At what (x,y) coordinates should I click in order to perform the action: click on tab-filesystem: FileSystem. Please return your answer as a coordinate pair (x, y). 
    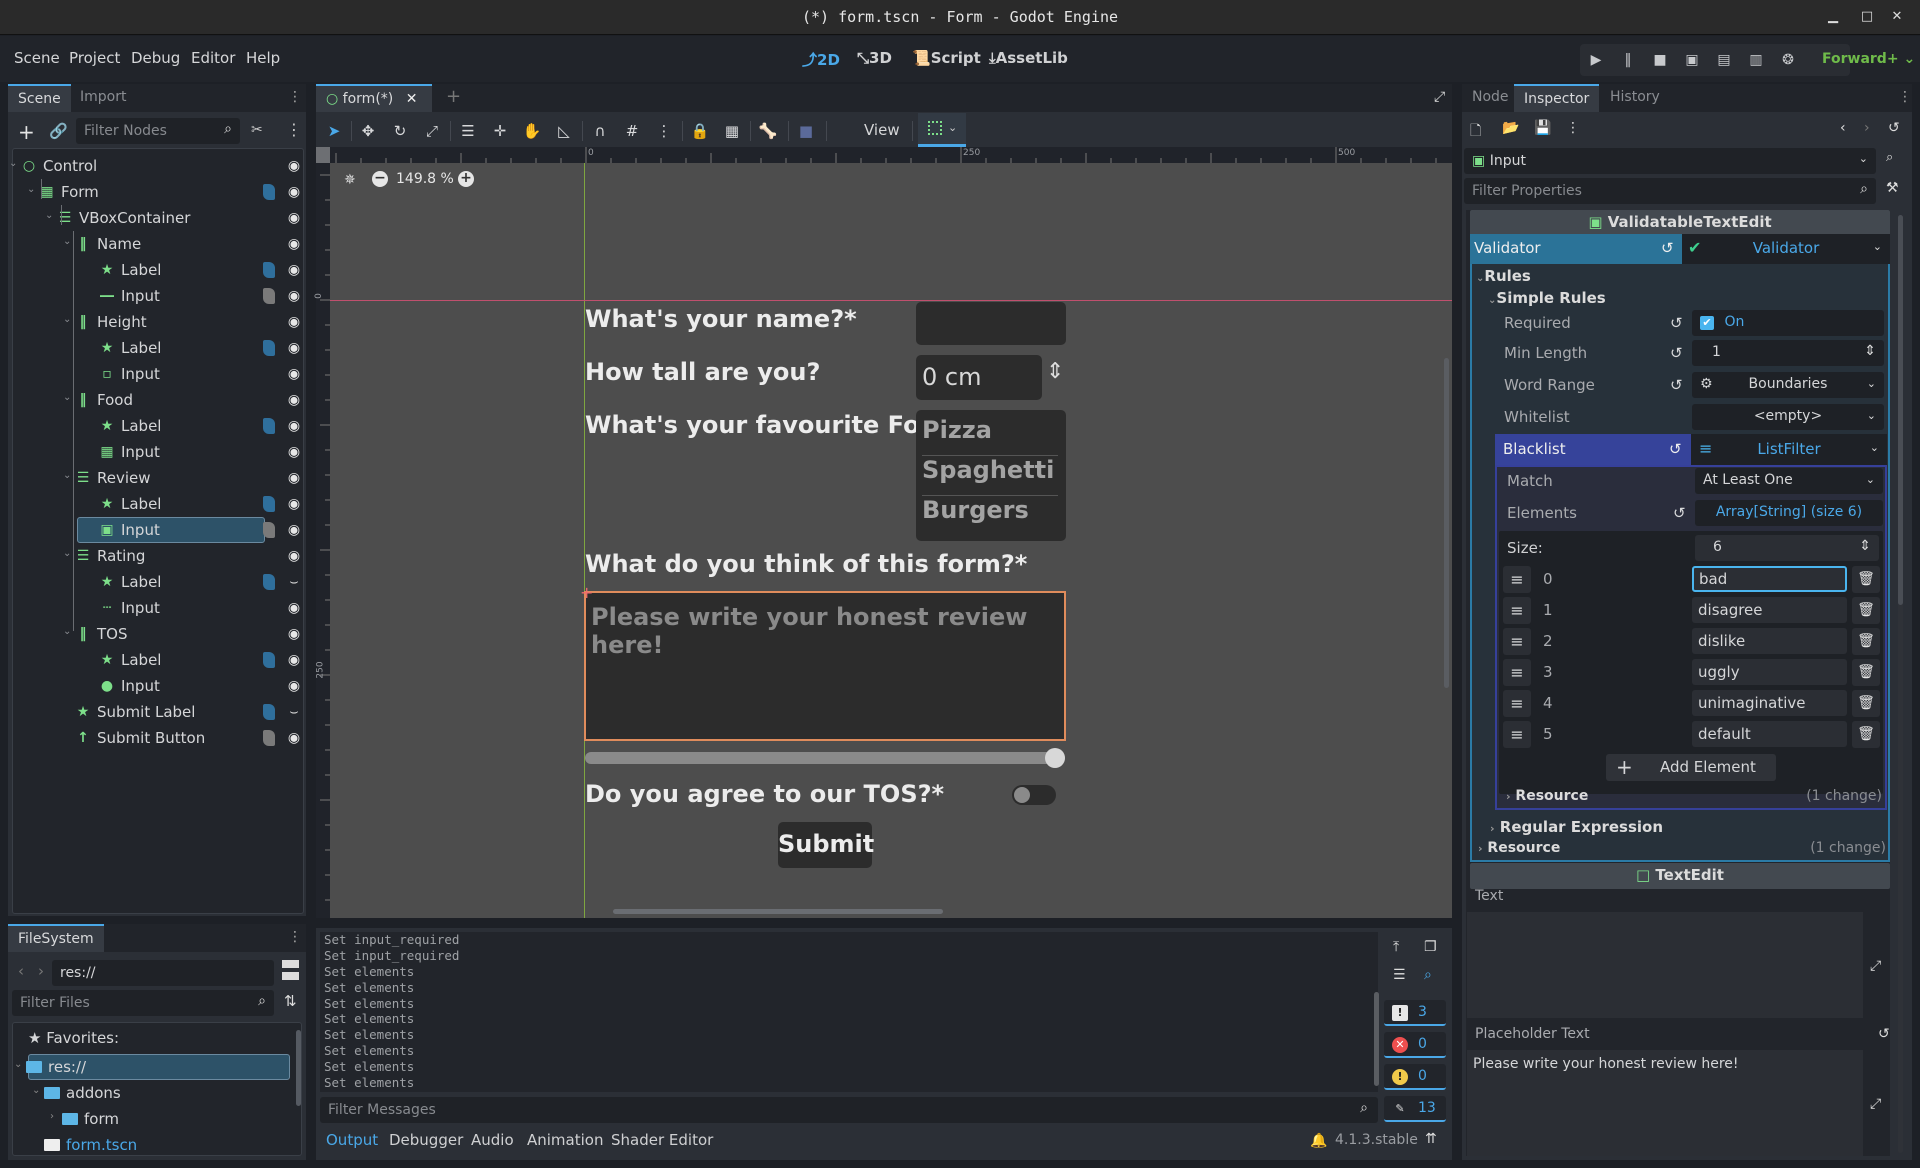
    Looking at the image, I should click on (56, 938).